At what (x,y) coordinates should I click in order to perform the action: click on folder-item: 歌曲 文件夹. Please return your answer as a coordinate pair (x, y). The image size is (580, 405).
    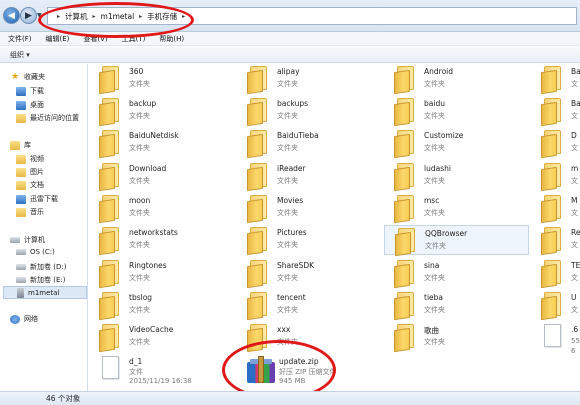
    Looking at the image, I should click on (456, 337).